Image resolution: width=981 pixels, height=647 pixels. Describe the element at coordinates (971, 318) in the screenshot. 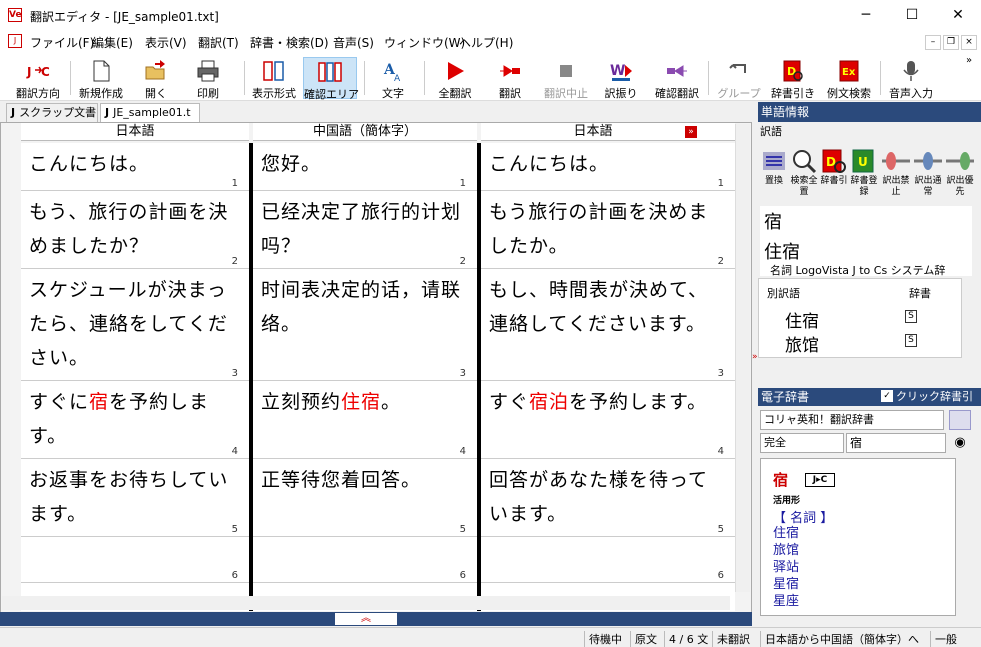

I see `alt-list-scrollbar` at that location.